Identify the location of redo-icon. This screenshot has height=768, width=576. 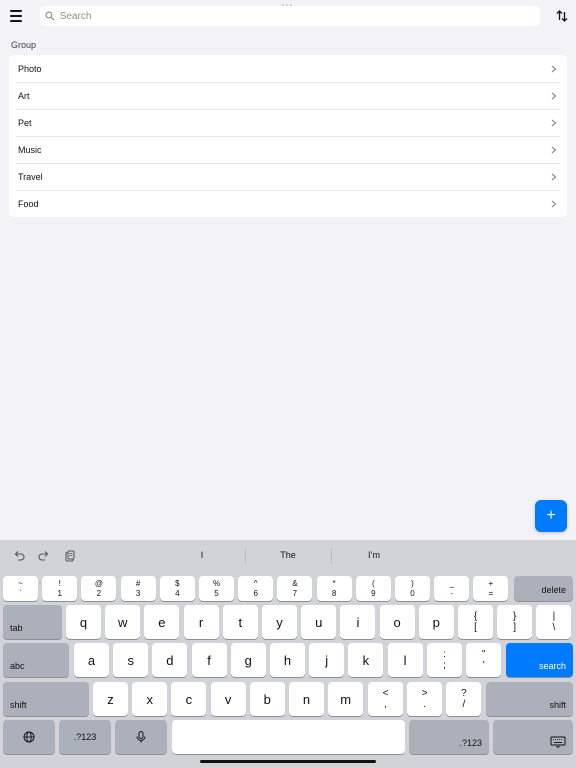
(44, 556).